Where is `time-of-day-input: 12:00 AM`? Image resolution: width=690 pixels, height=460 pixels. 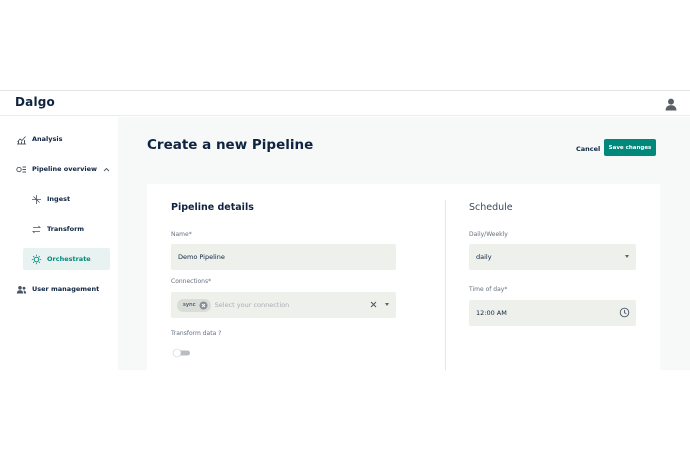 time-of-day-input: 12:00 AM is located at coordinates (552, 313).